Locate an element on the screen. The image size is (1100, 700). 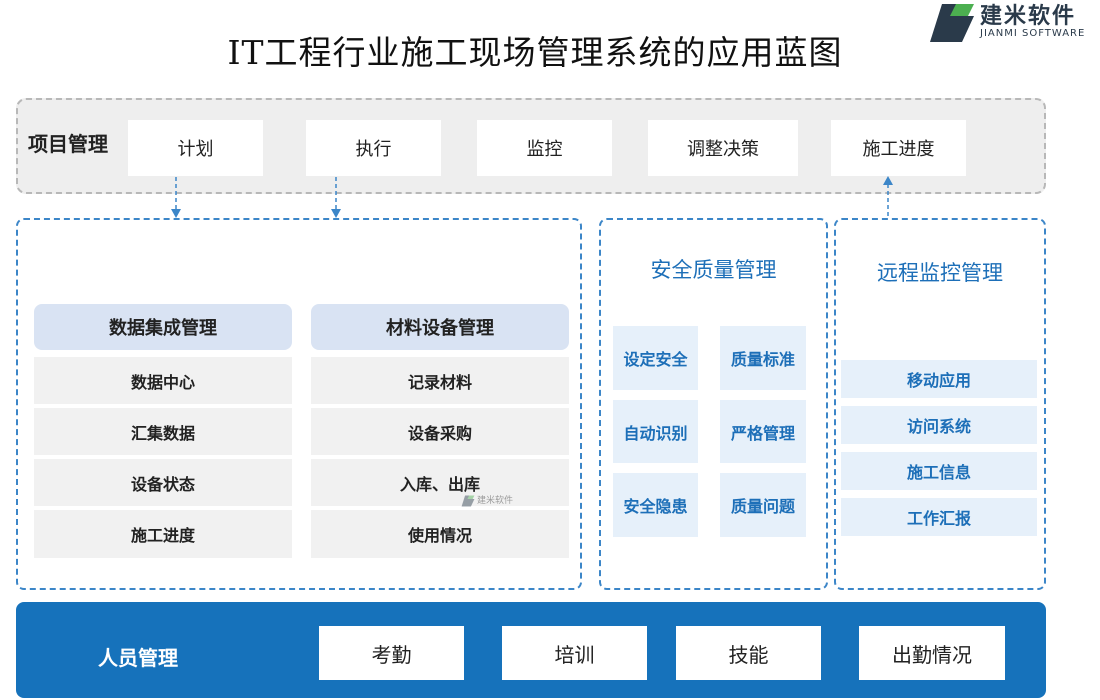
safety-item-safety-hazard: 安全隐患 is located at coordinates (655, 505).